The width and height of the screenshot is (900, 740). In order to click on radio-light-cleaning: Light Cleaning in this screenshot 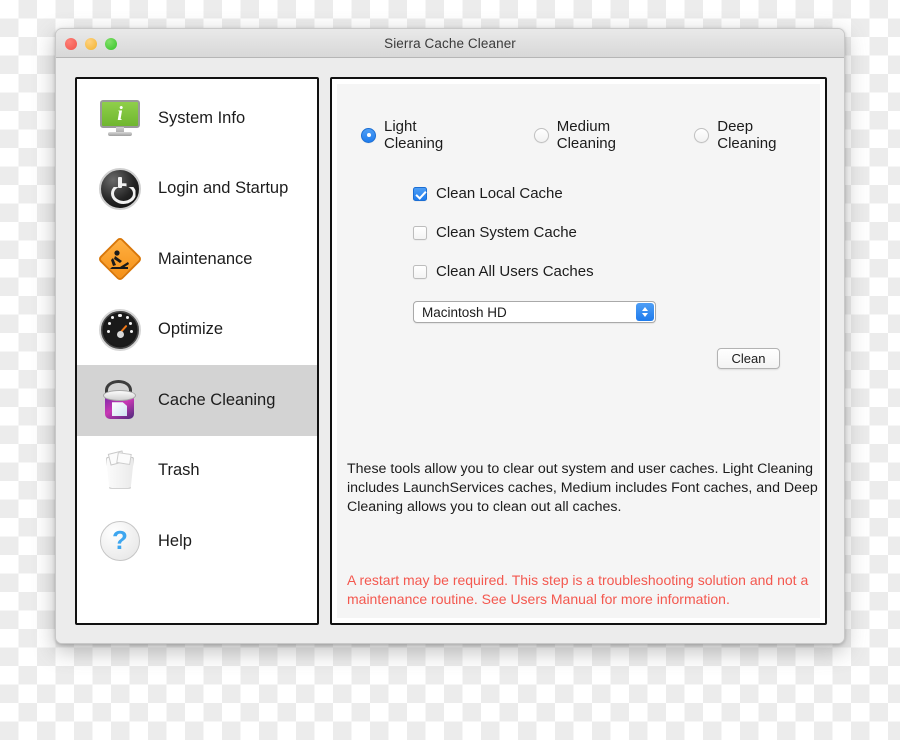, I will do `click(414, 135)`.